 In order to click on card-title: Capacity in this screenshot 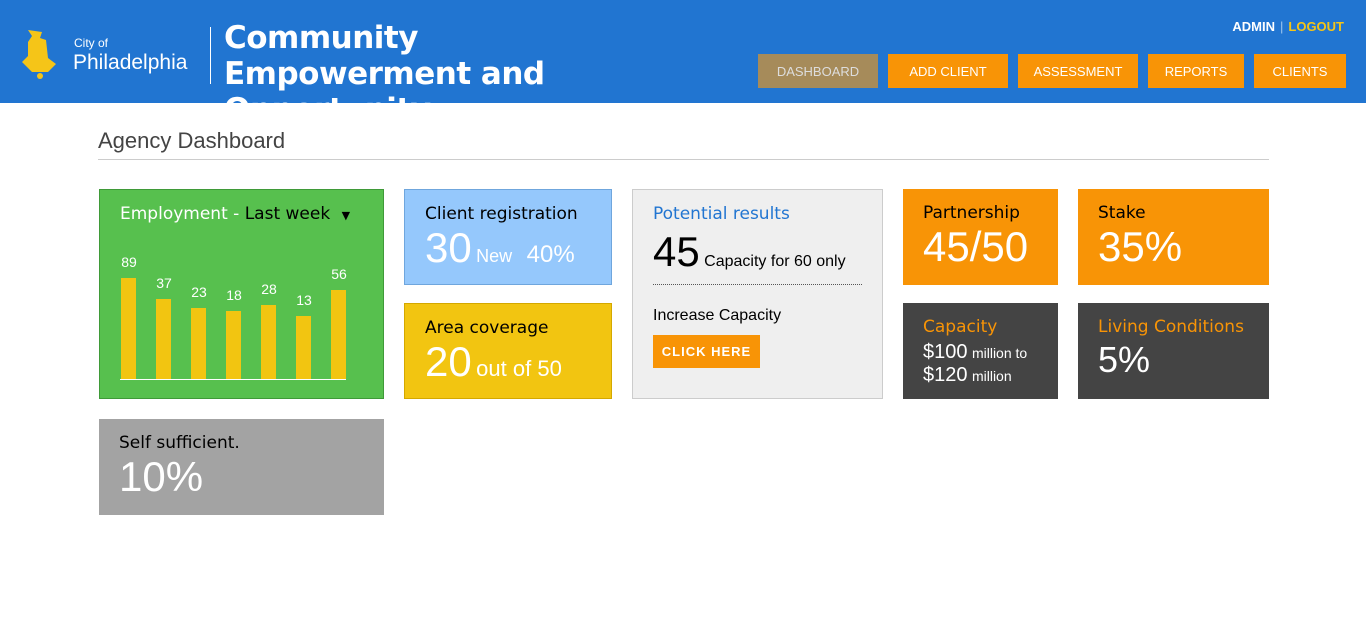, I will do `click(960, 327)`.